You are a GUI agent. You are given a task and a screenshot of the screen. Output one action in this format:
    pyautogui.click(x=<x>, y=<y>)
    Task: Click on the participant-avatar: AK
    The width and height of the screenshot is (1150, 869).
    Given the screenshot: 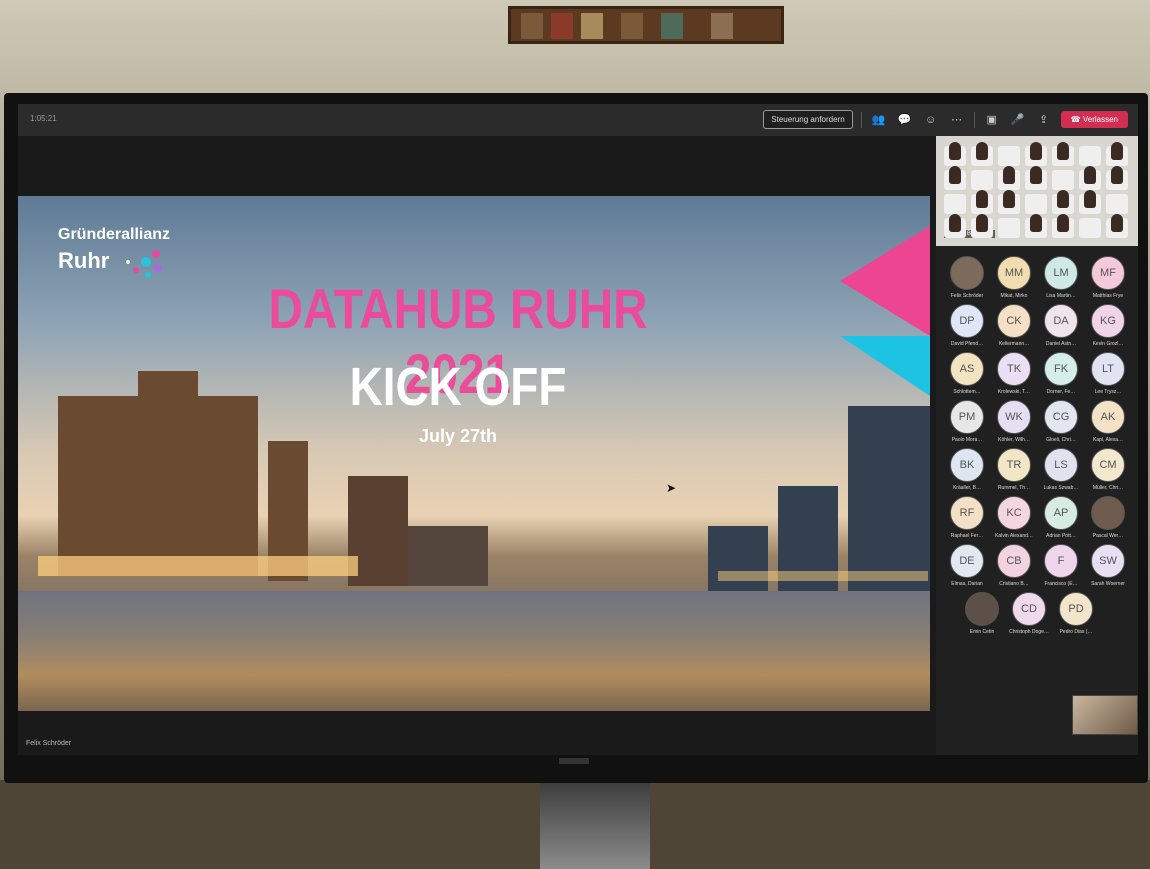 What is the action you would take?
    pyautogui.click(x=1108, y=417)
    